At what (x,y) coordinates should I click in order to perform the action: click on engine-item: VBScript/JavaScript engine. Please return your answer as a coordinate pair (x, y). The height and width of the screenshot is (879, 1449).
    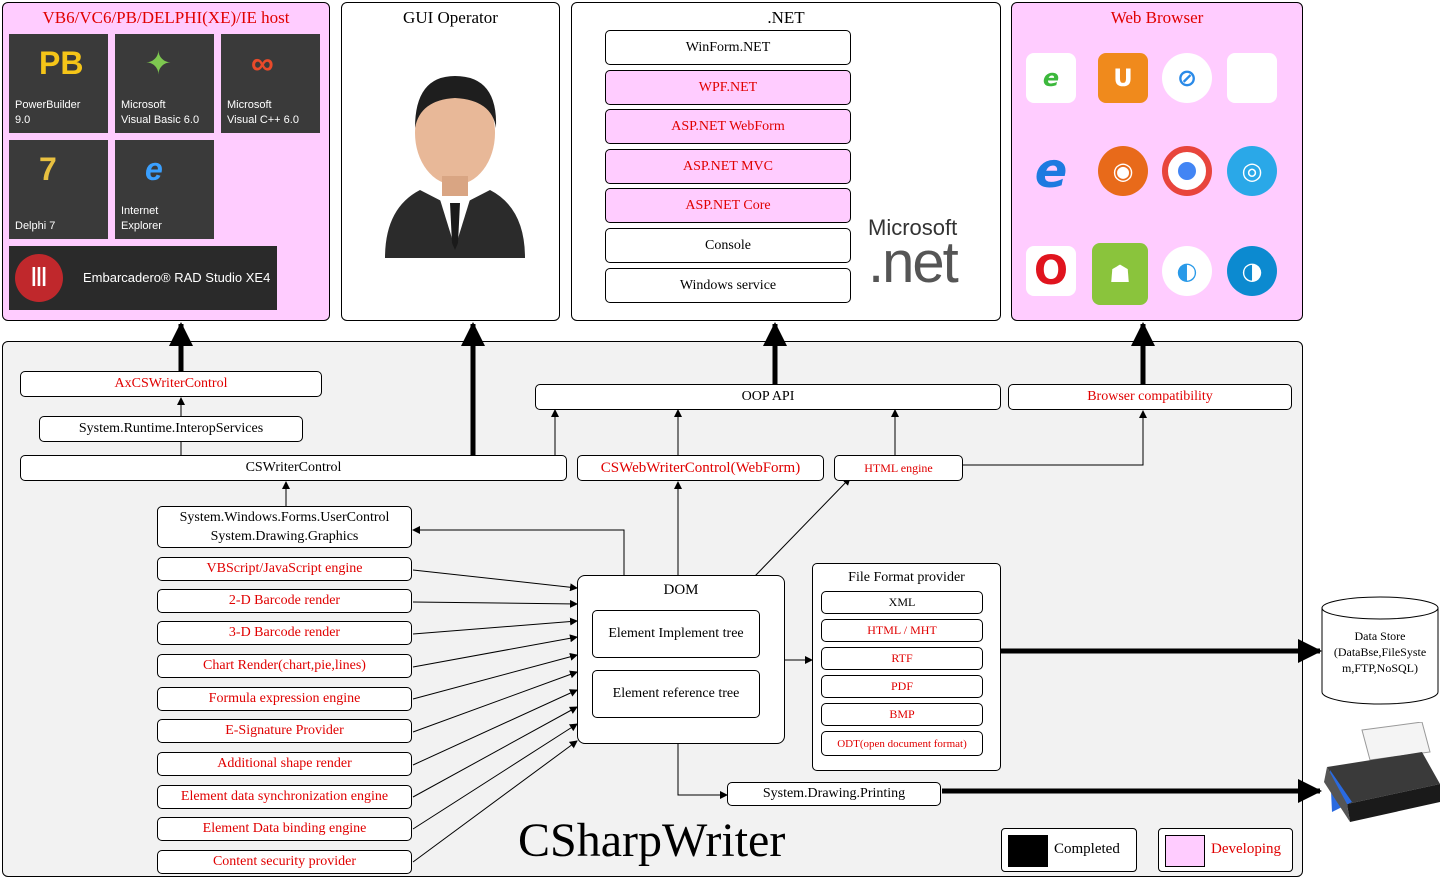
    Looking at the image, I should click on (284, 569).